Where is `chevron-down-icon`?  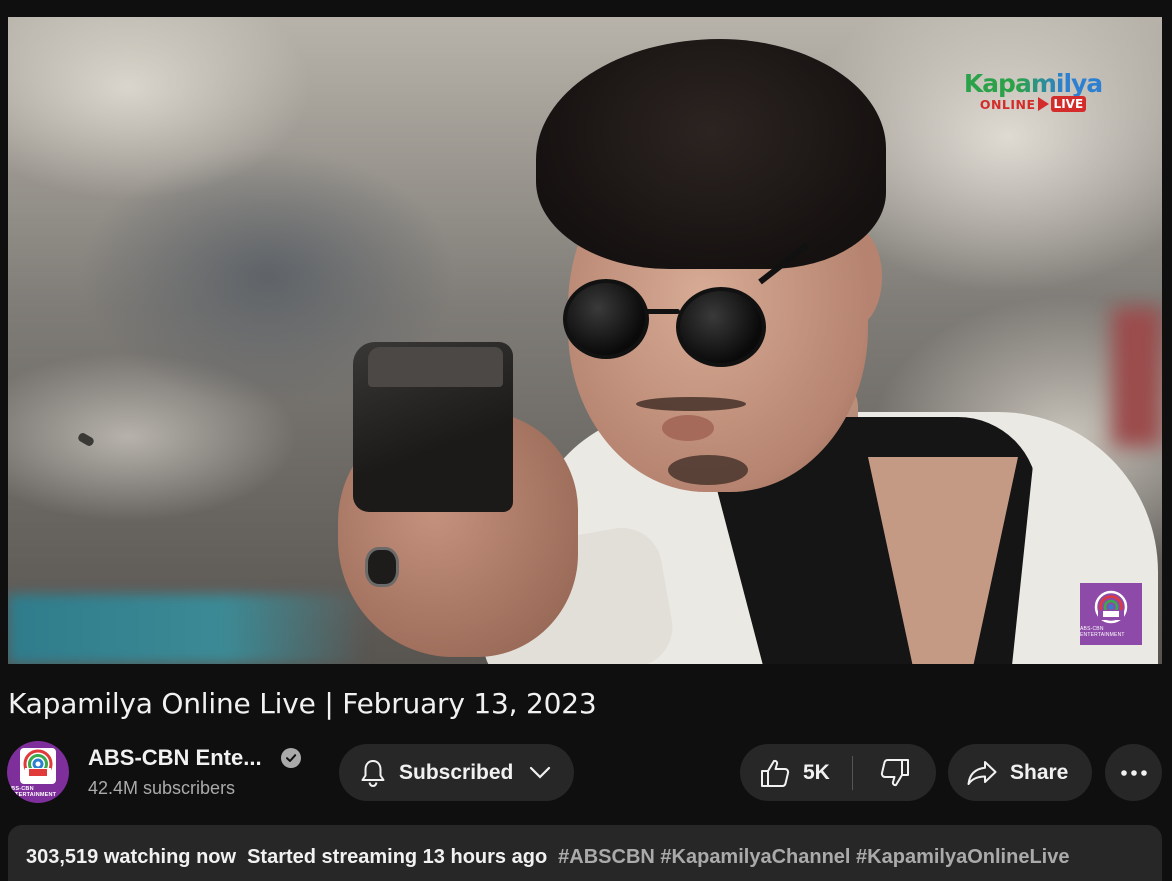
chevron-down-icon is located at coordinates (540, 772).